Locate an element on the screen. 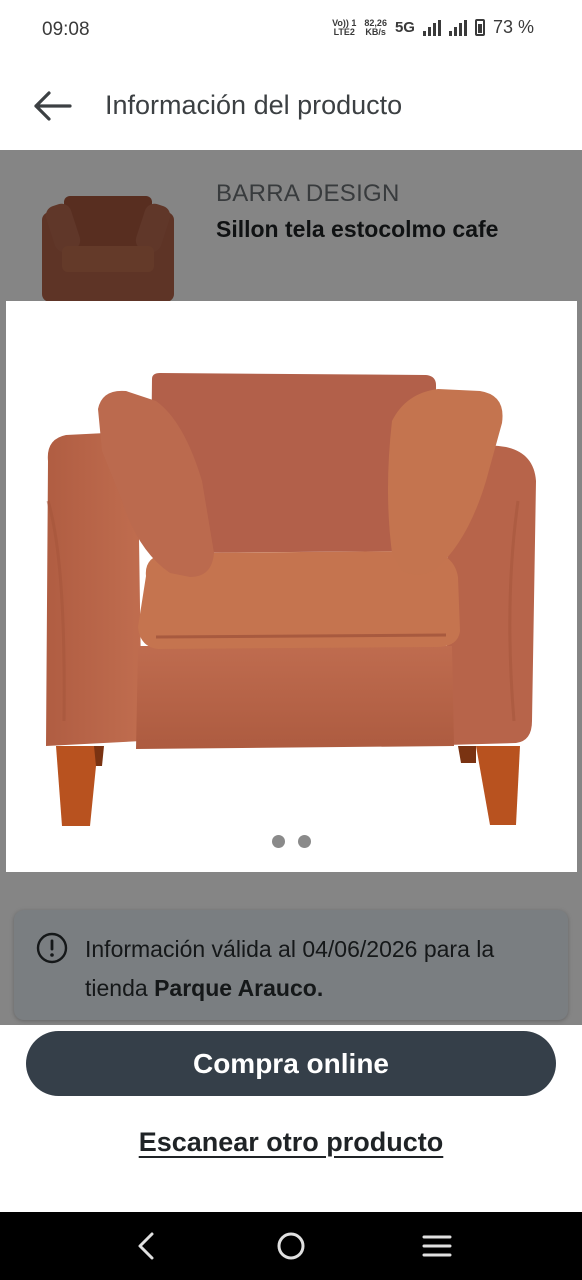  battery-icon is located at coordinates (479, 27).